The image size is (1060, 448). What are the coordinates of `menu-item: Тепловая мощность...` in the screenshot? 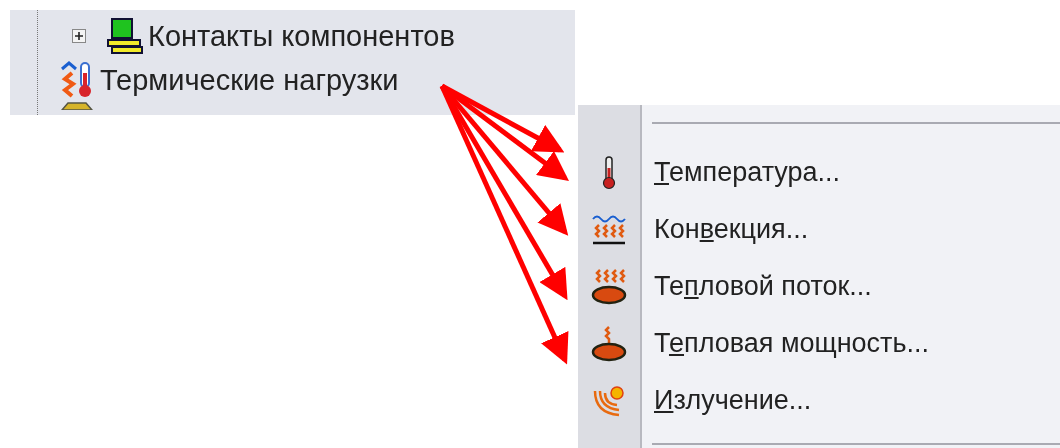 It's located at (819, 343).